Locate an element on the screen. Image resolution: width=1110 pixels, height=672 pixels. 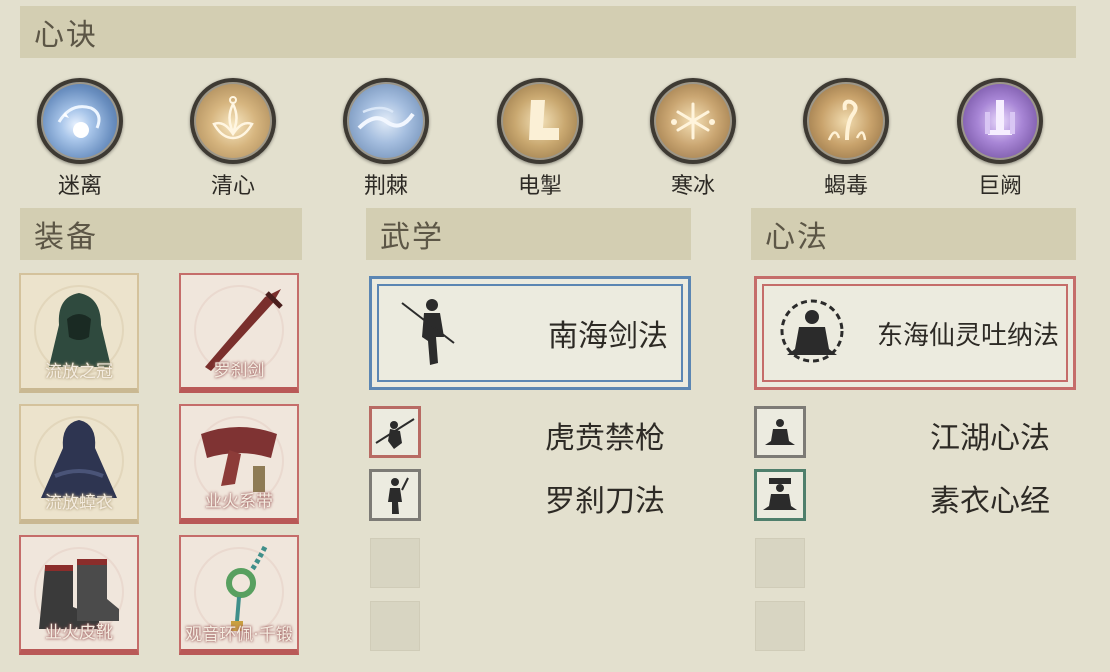
skill-dianche: 电掣 is located at coordinates (540, 139).